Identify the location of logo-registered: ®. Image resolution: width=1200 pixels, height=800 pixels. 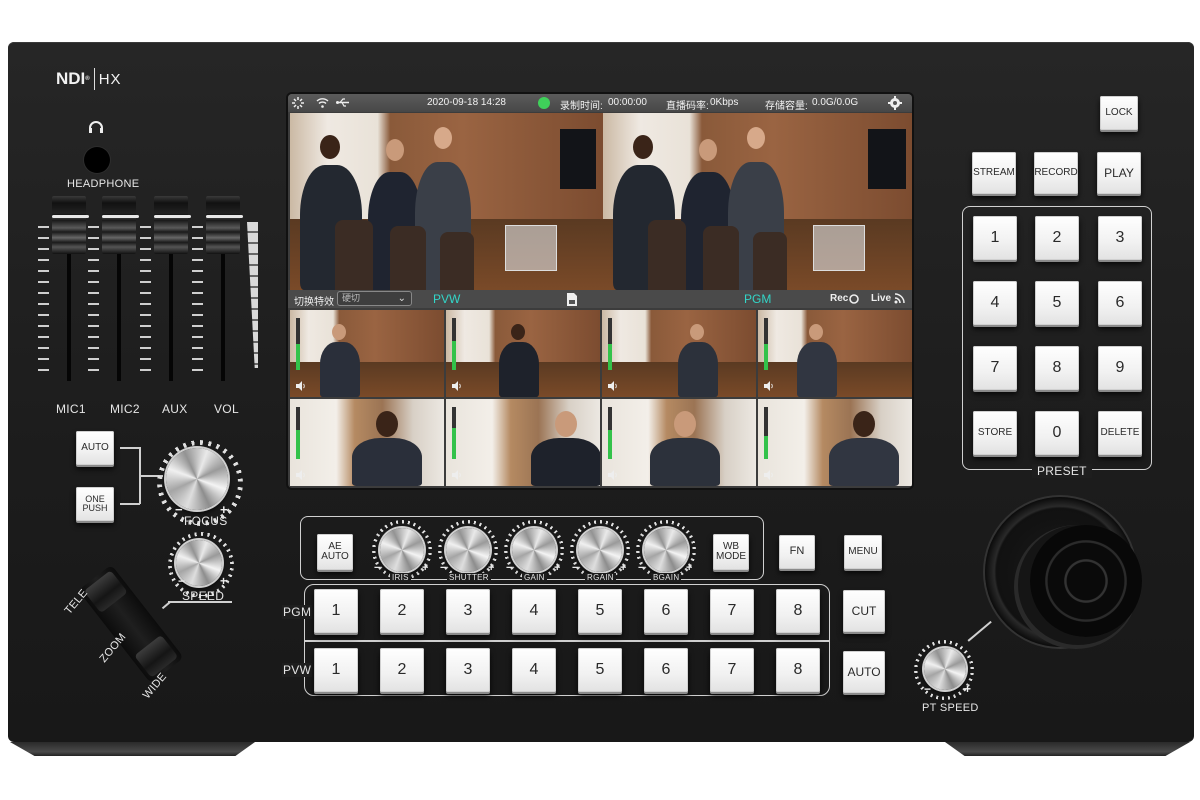
(87, 79).